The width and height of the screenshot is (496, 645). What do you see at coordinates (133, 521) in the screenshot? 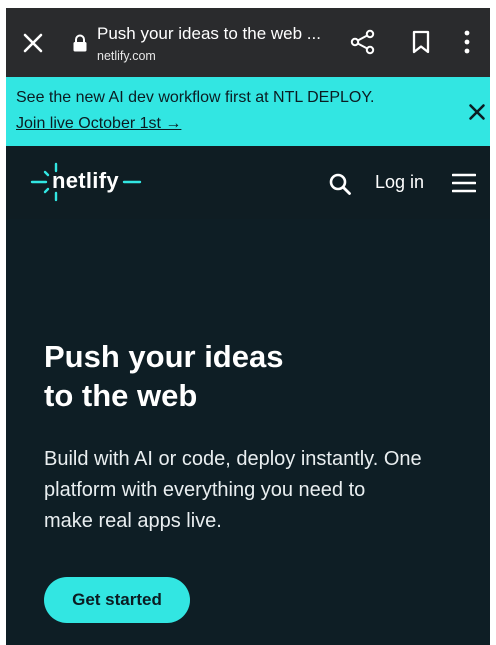
I see `hero-description-line3: make real apps live.` at bounding box center [133, 521].